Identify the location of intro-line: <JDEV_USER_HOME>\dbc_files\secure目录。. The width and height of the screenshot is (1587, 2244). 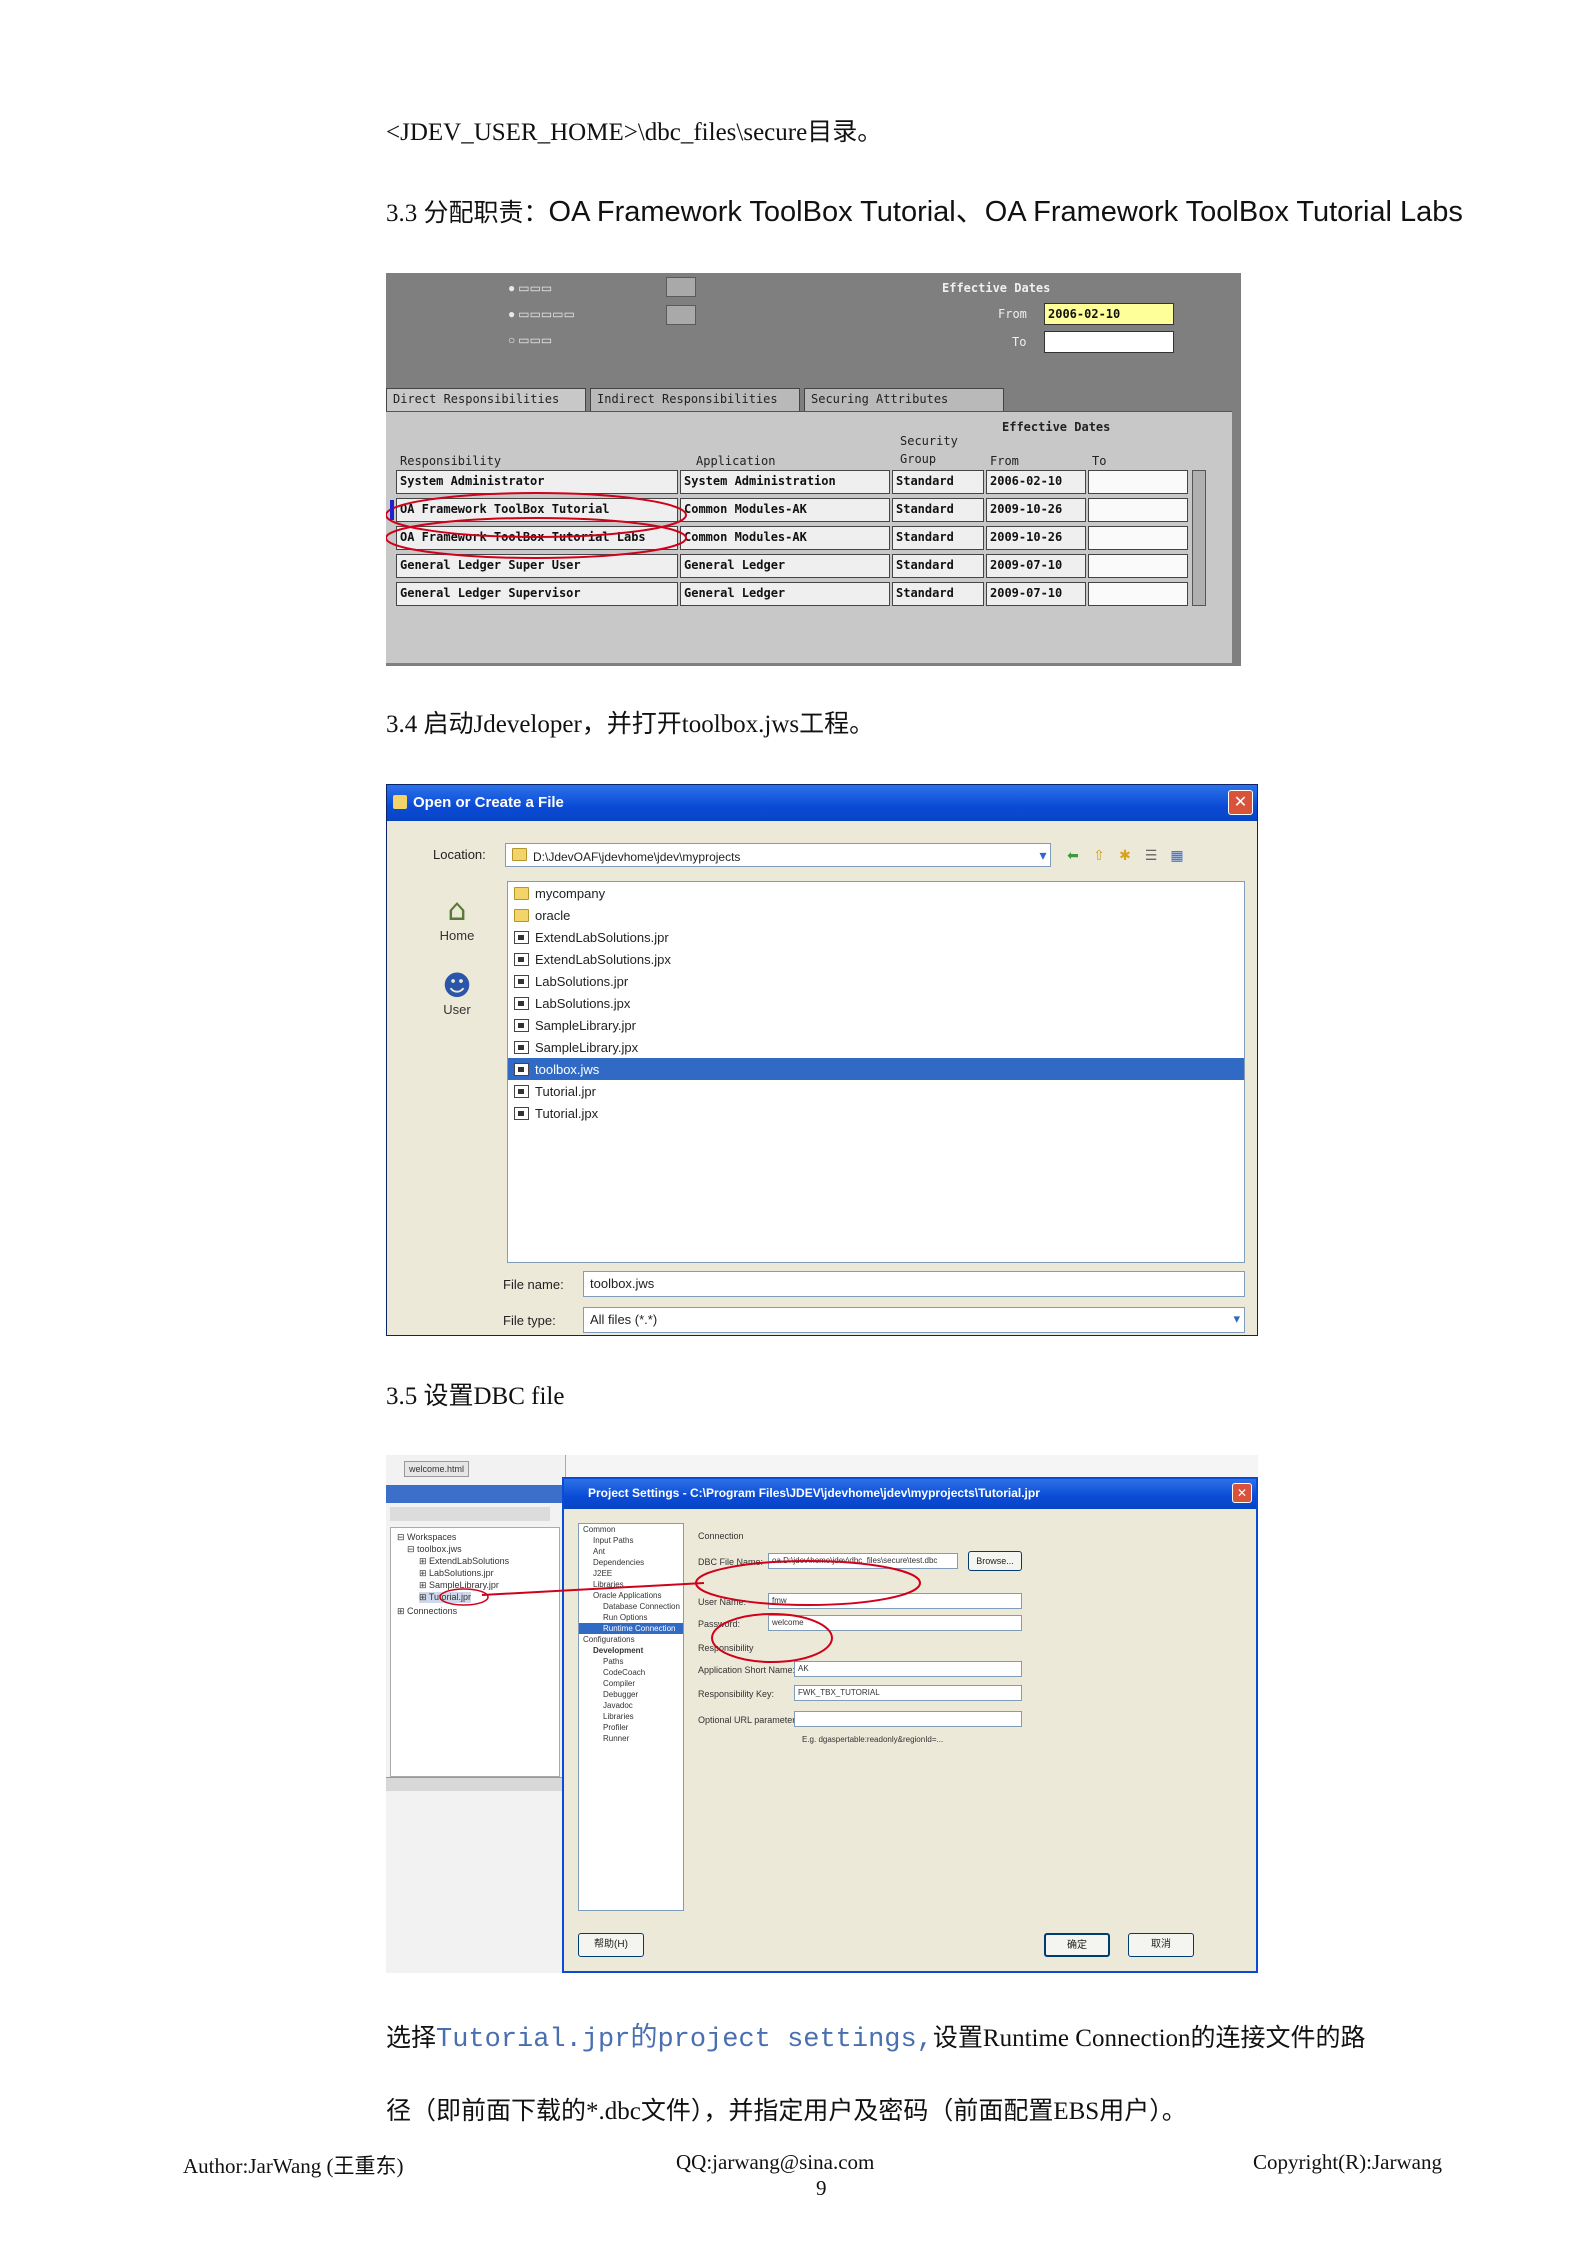
(634, 132).